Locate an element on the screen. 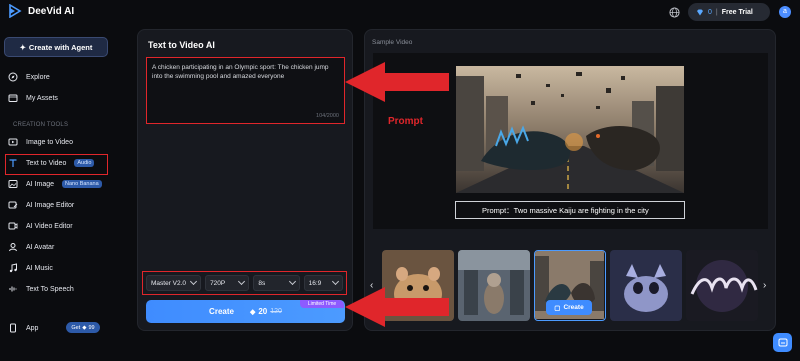 This screenshot has width=800, height=361. image-edit-icon is located at coordinates (13, 205).